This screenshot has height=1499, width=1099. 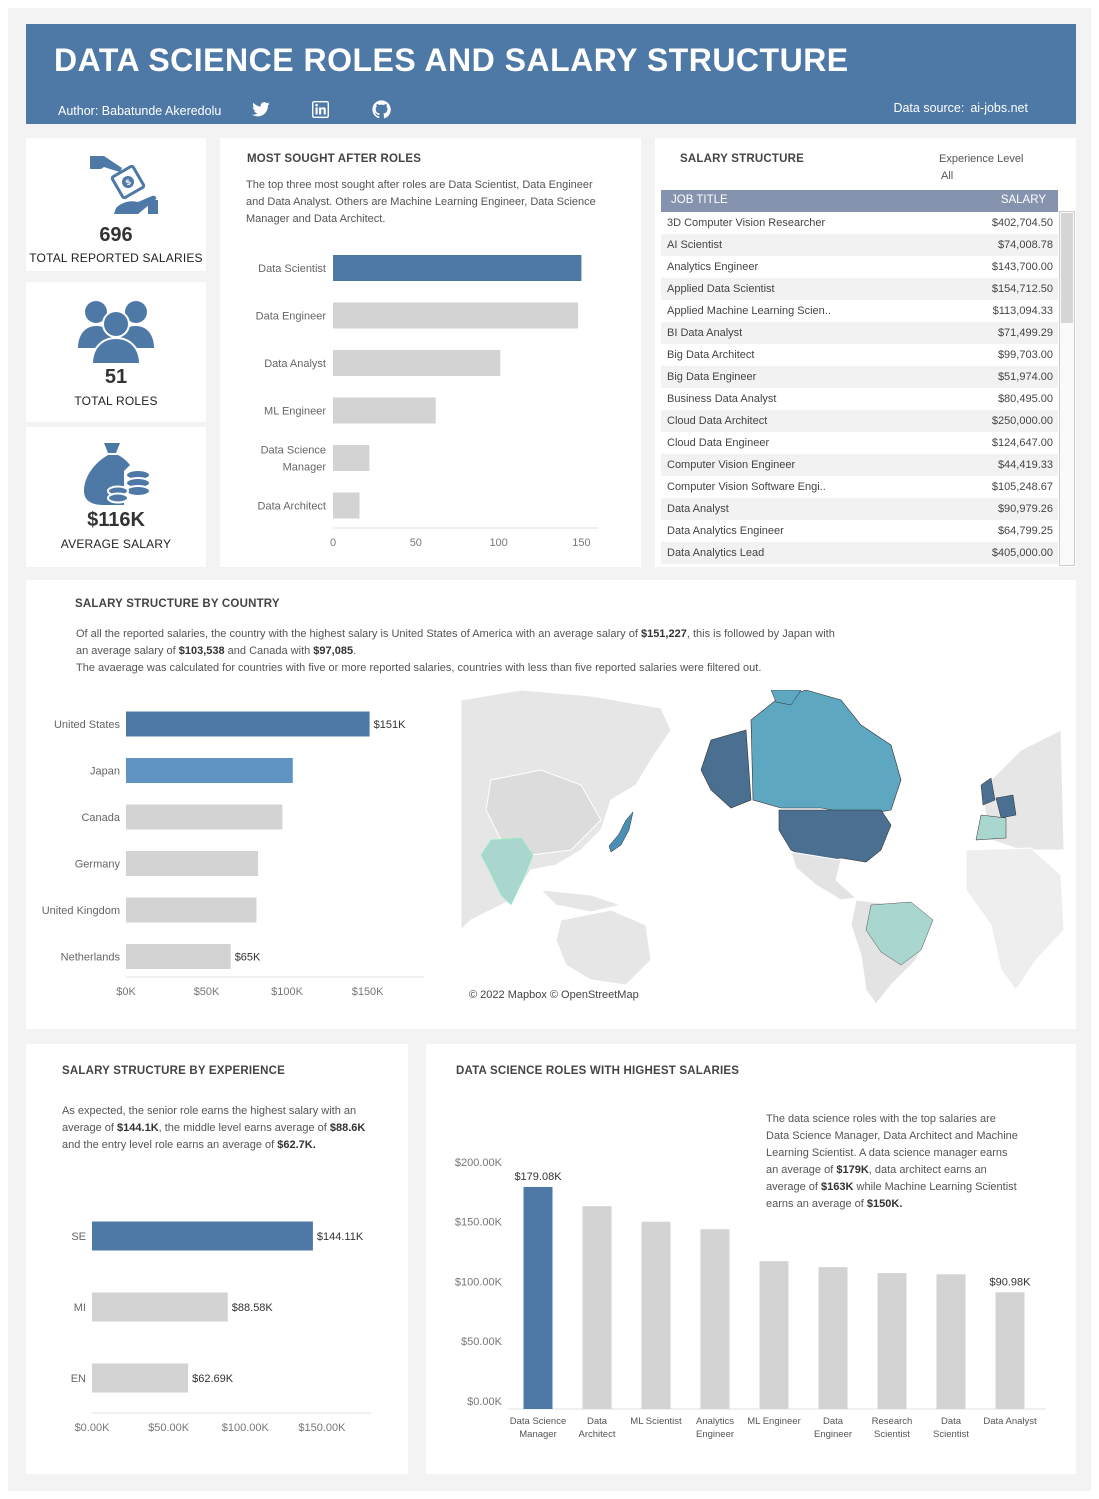 I want to click on middle-average: $88.6K, so click(x=347, y=1128).